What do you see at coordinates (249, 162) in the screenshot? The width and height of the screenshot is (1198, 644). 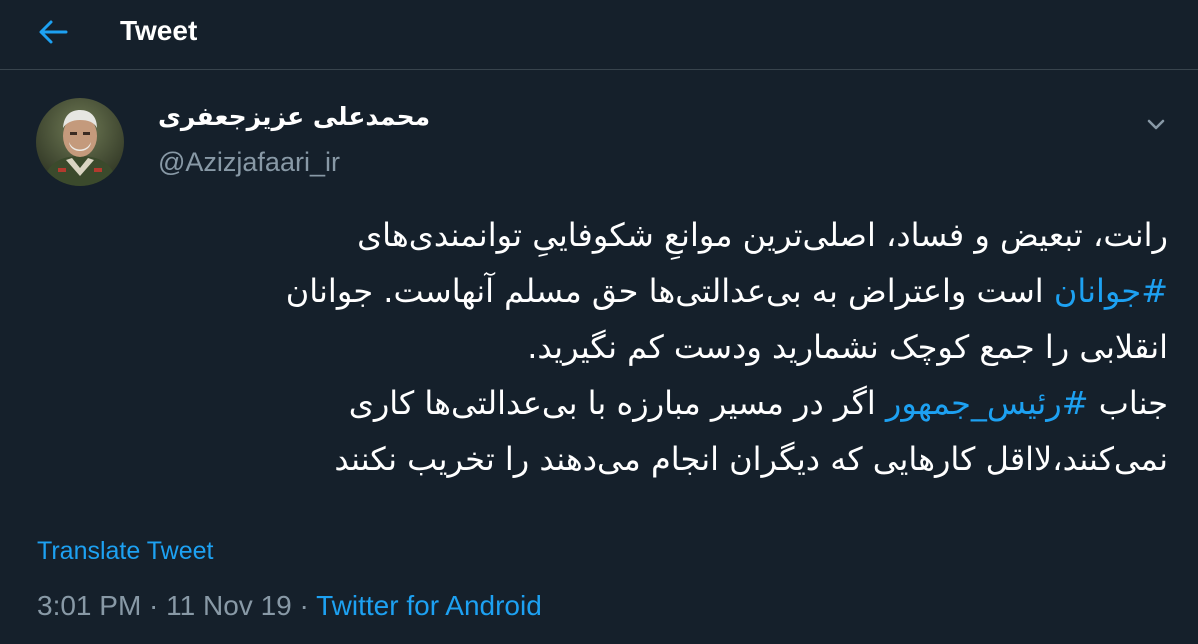 I see `author-handle: @Azizjafaari_ir` at bounding box center [249, 162].